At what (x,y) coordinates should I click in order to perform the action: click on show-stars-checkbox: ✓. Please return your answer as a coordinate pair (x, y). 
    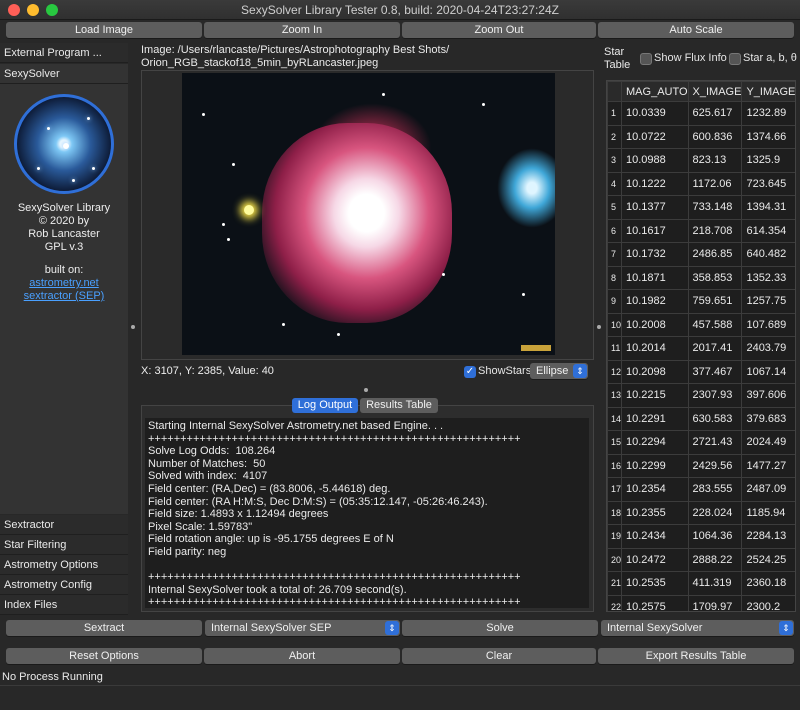
    Looking at the image, I should click on (470, 372).